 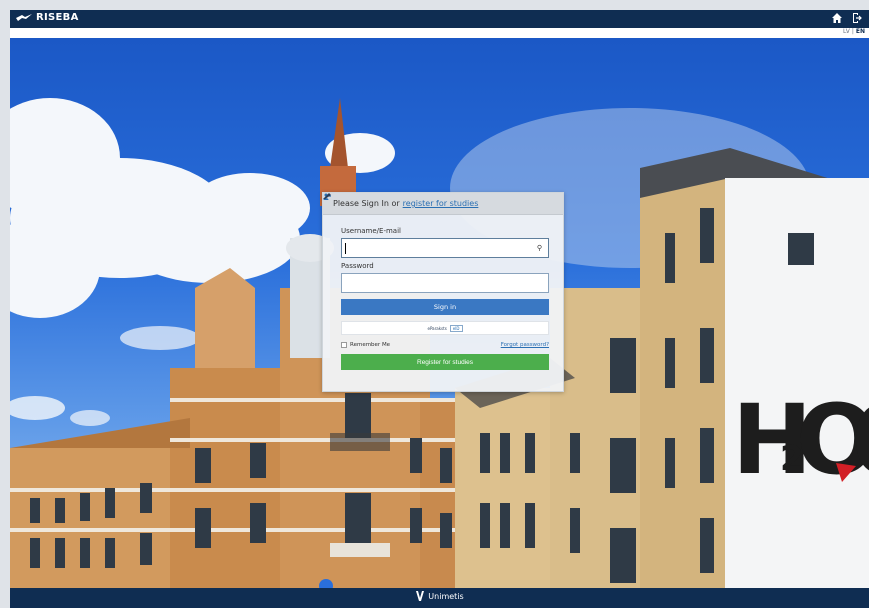 I want to click on unimetis-name: Unimetis, so click(x=446, y=596).